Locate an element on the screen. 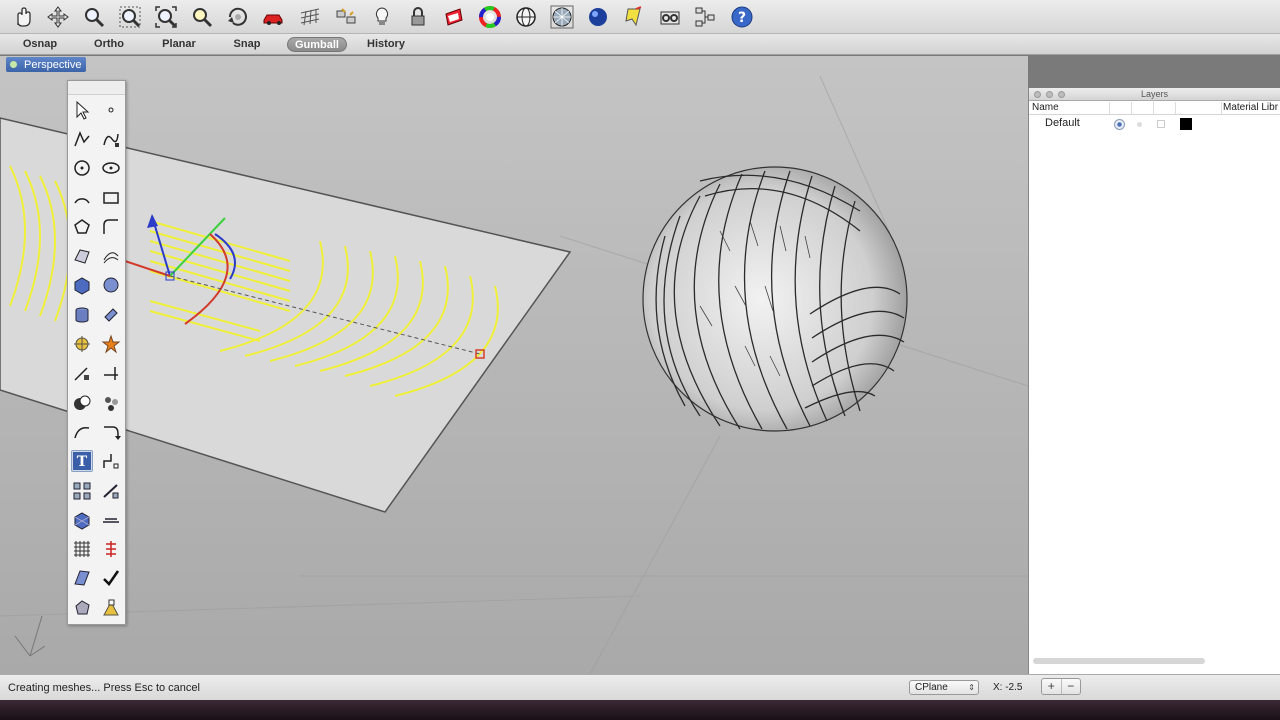 The height and width of the screenshot is (720, 1280). array-tool-button is located at coordinates (82, 491).